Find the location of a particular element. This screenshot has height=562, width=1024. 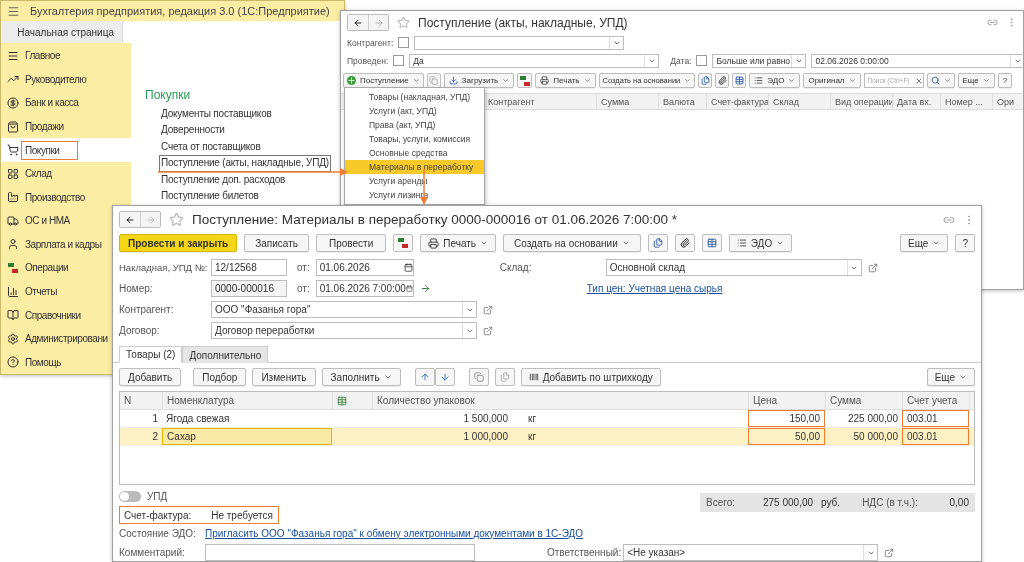

table-cell-text: кг is located at coordinates (532, 437).